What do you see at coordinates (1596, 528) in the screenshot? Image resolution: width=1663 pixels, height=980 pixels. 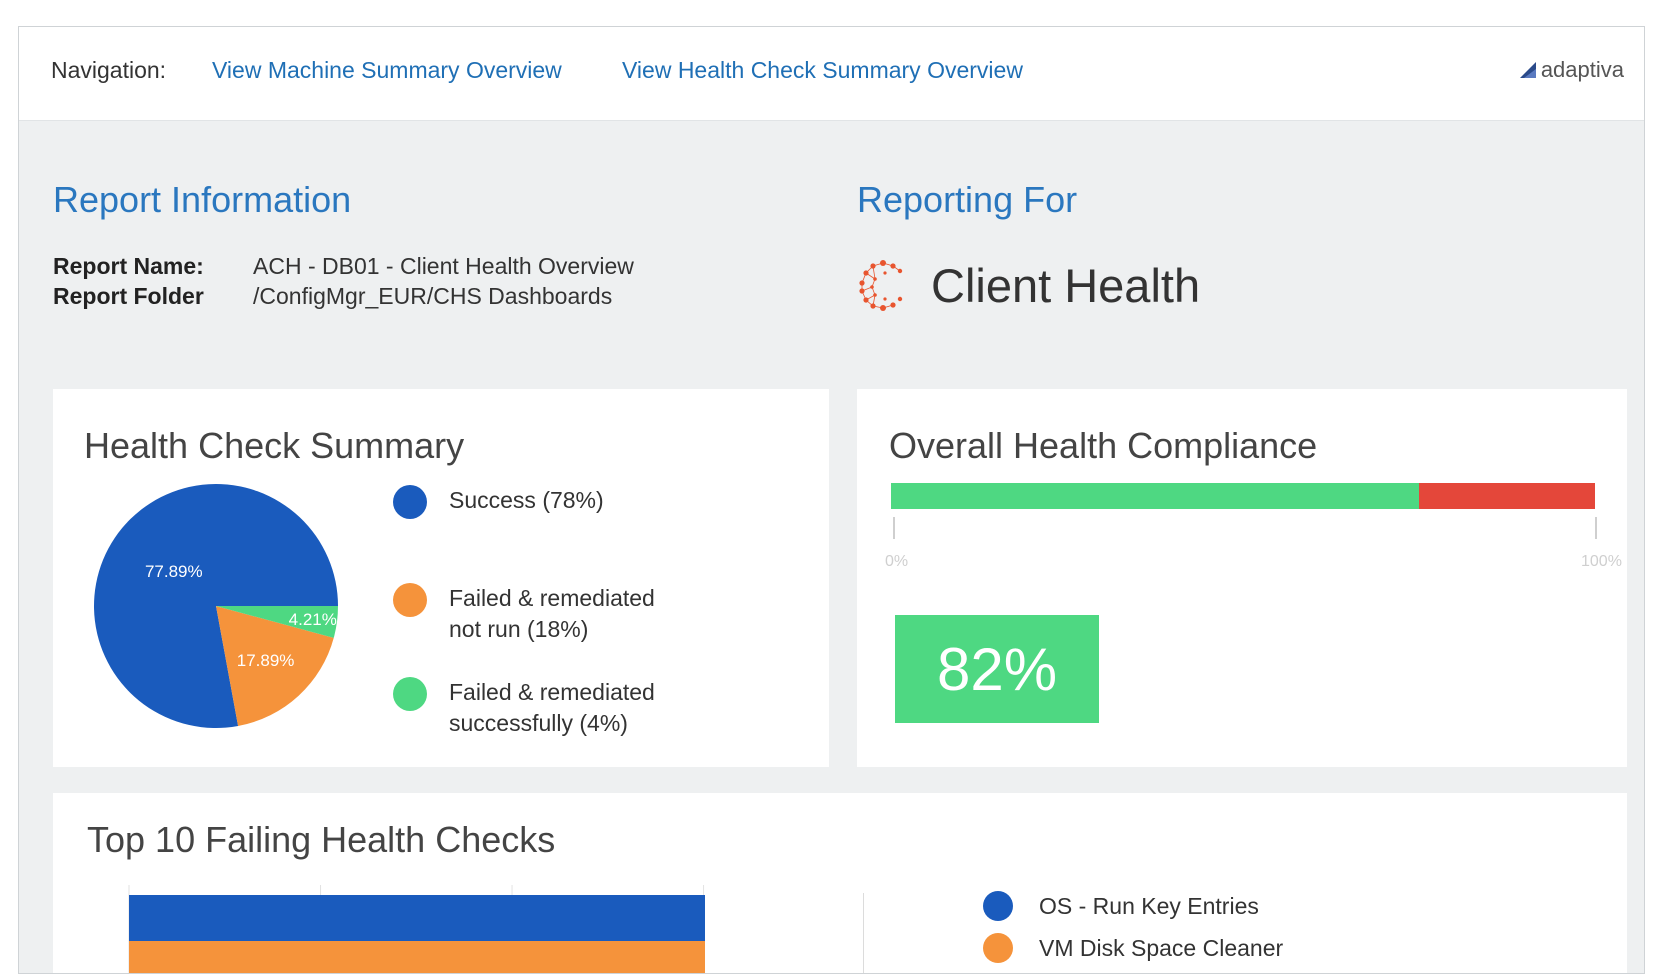 I see `scale-tick-max` at bounding box center [1596, 528].